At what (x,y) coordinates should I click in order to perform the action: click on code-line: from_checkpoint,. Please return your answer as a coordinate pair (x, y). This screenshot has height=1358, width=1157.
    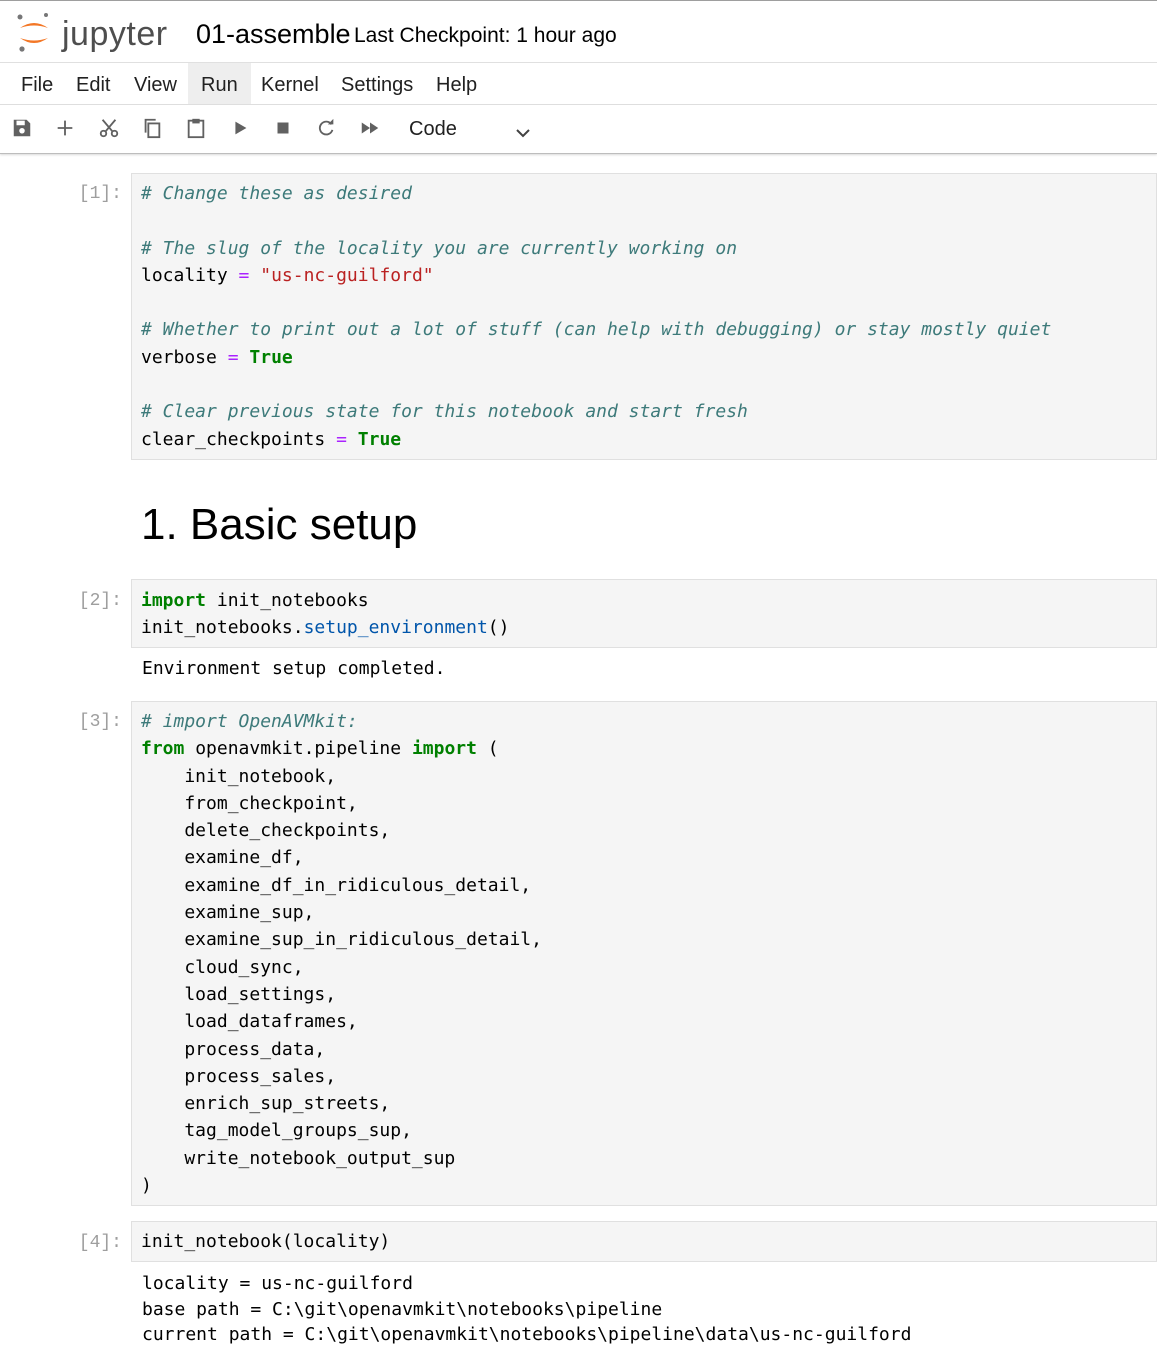
    Looking at the image, I should click on (249, 803).